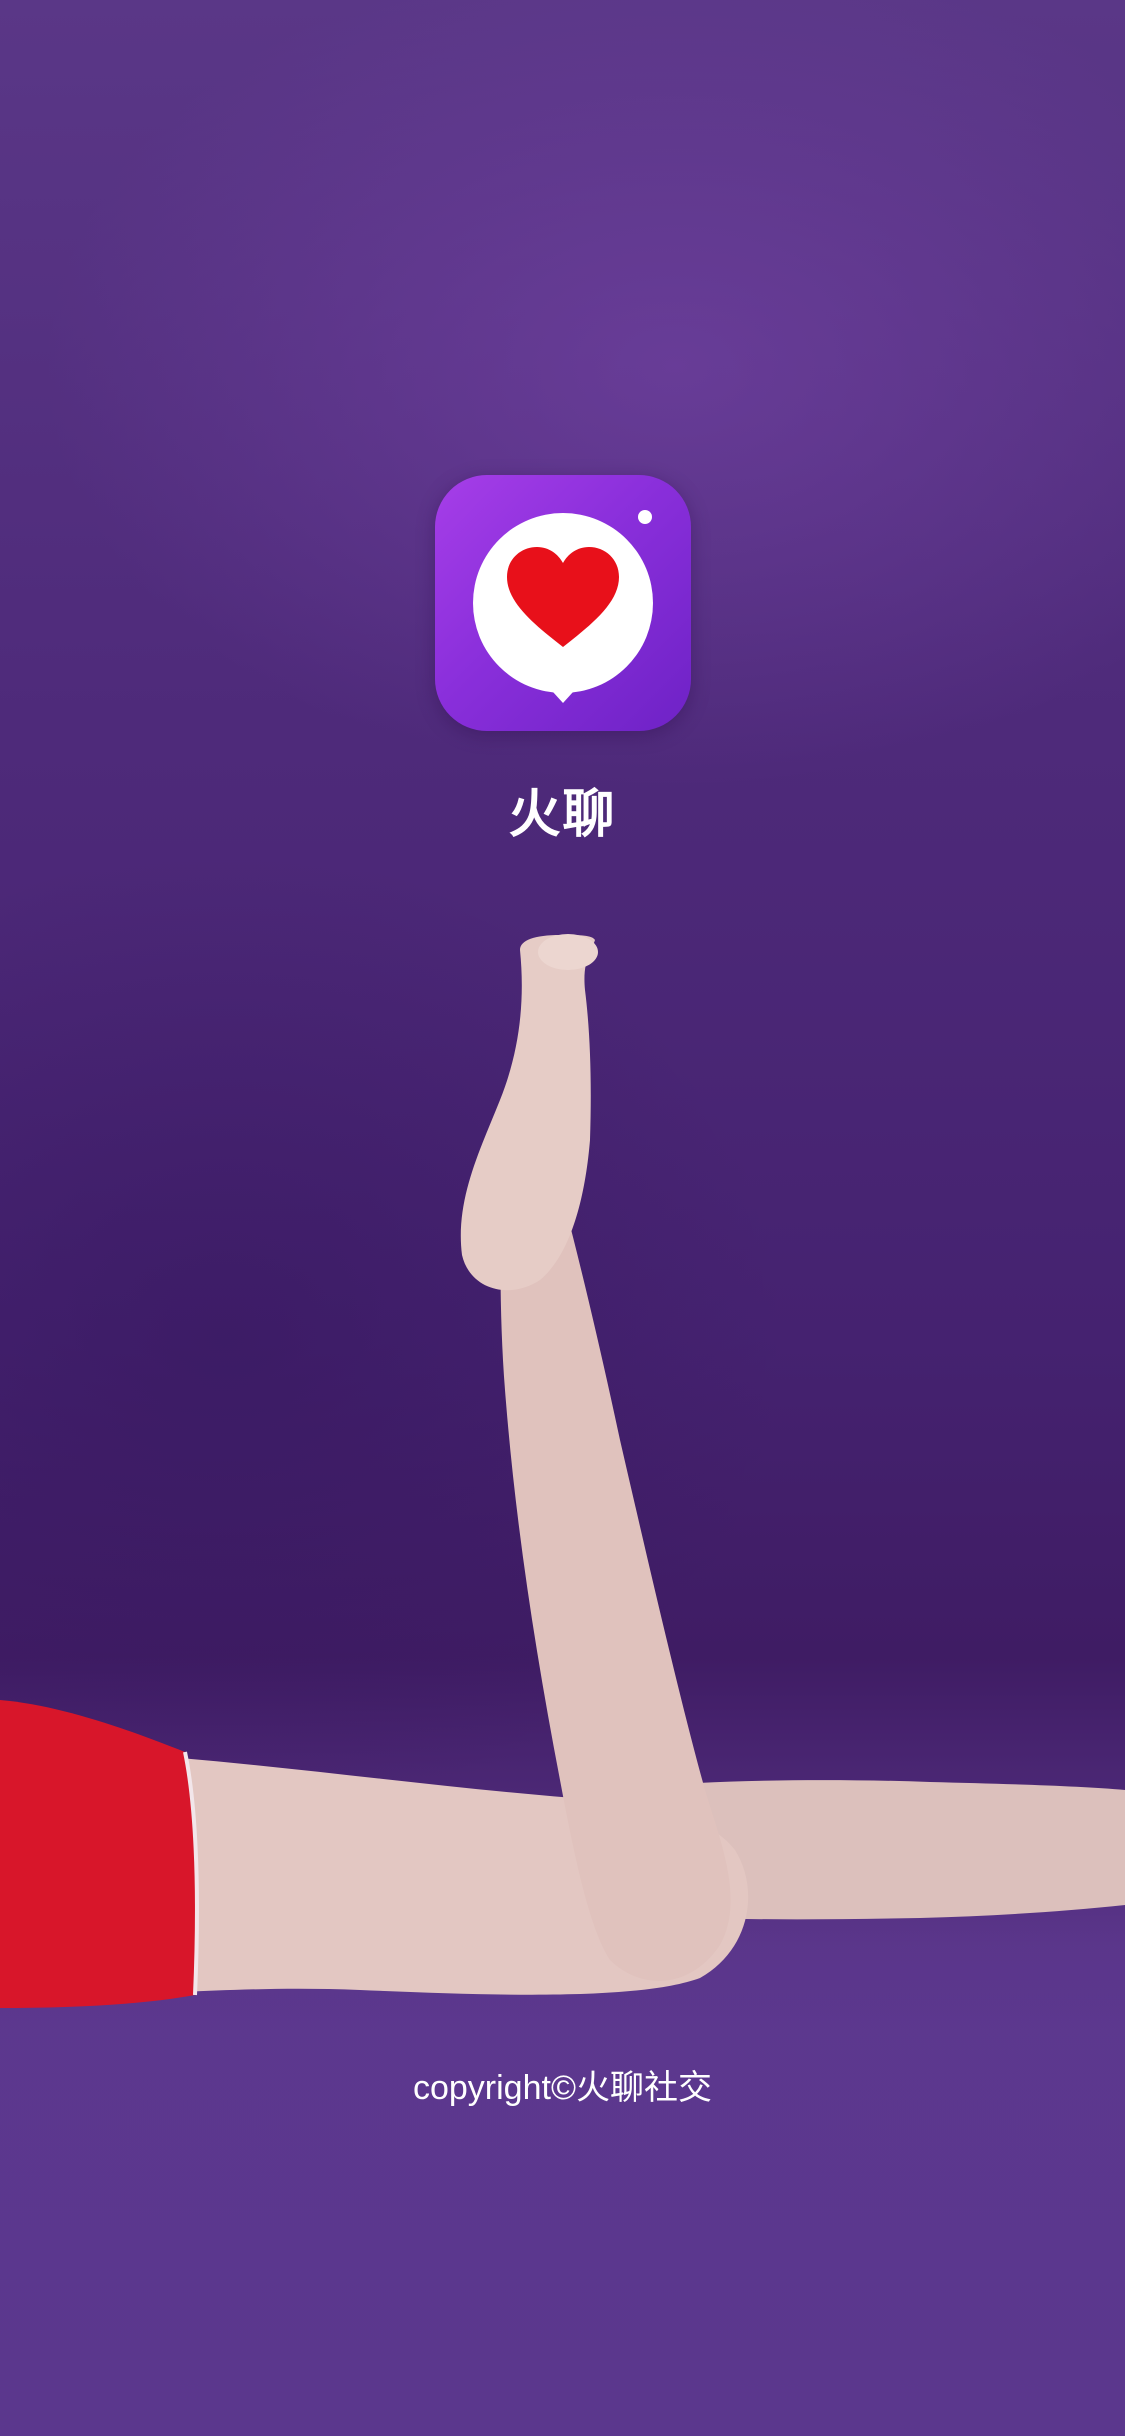 The height and width of the screenshot is (2436, 1125). What do you see at coordinates (562, 2088) in the screenshot?
I see `copyright-text: copyright©火聊社交` at bounding box center [562, 2088].